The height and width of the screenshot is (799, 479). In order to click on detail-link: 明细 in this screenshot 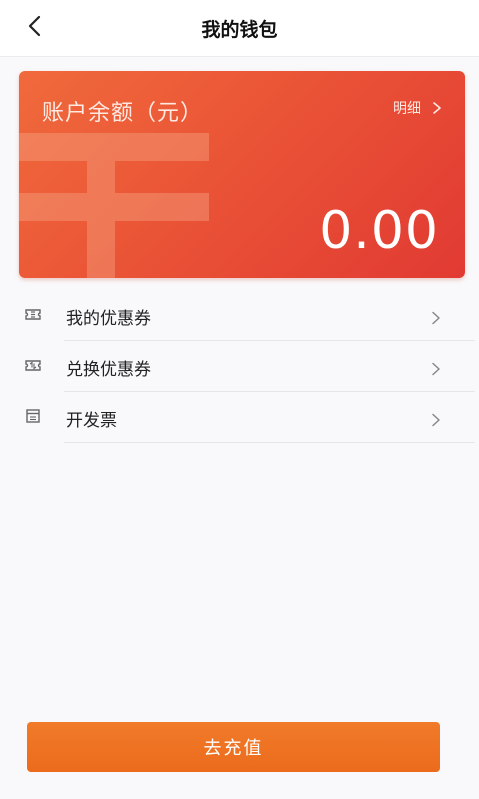, I will do `click(418, 108)`.